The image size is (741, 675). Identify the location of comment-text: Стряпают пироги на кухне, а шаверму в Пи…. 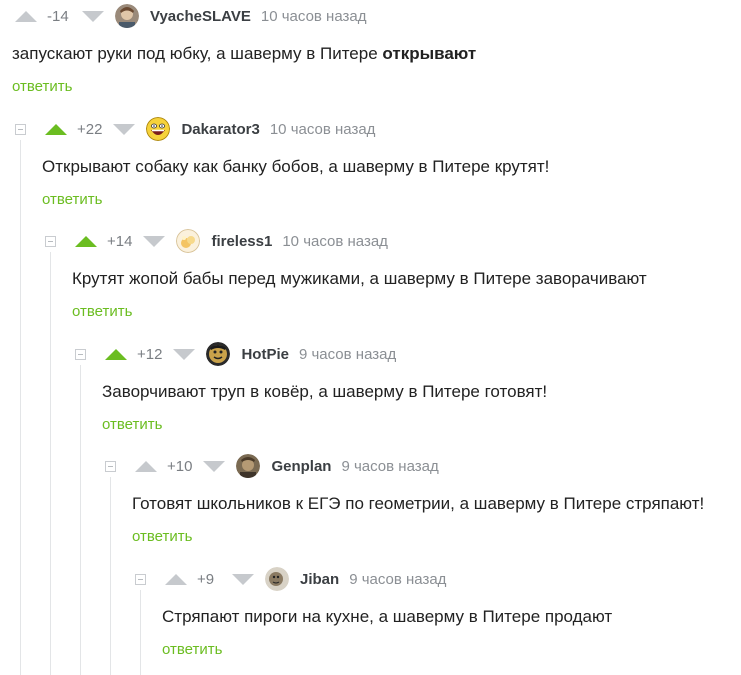
(387, 616).